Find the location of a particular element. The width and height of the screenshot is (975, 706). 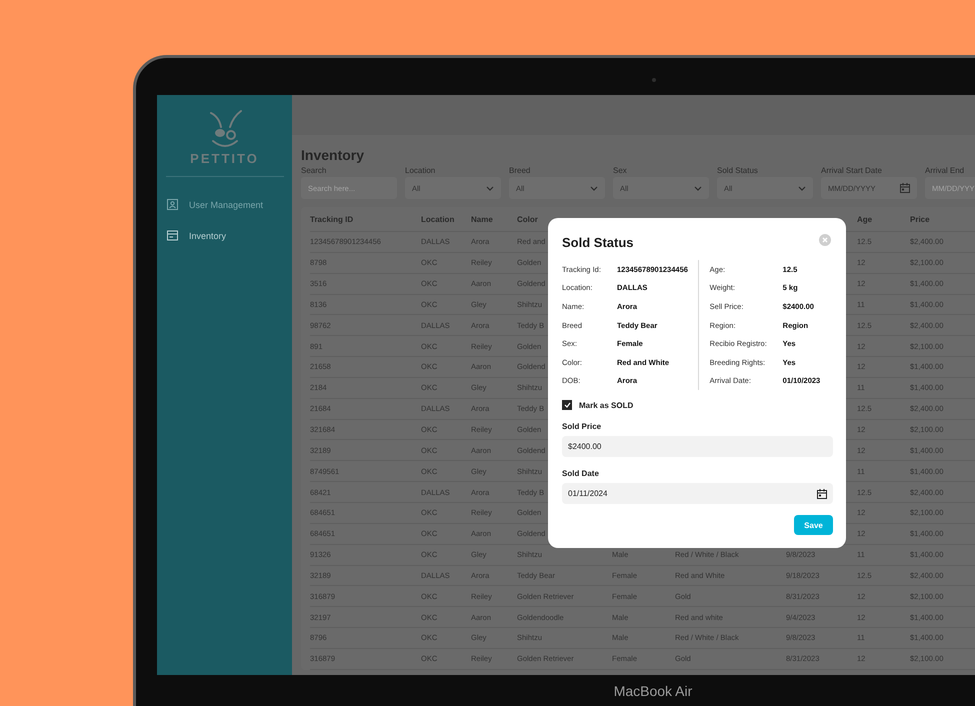

checkbox is located at coordinates (567, 405).